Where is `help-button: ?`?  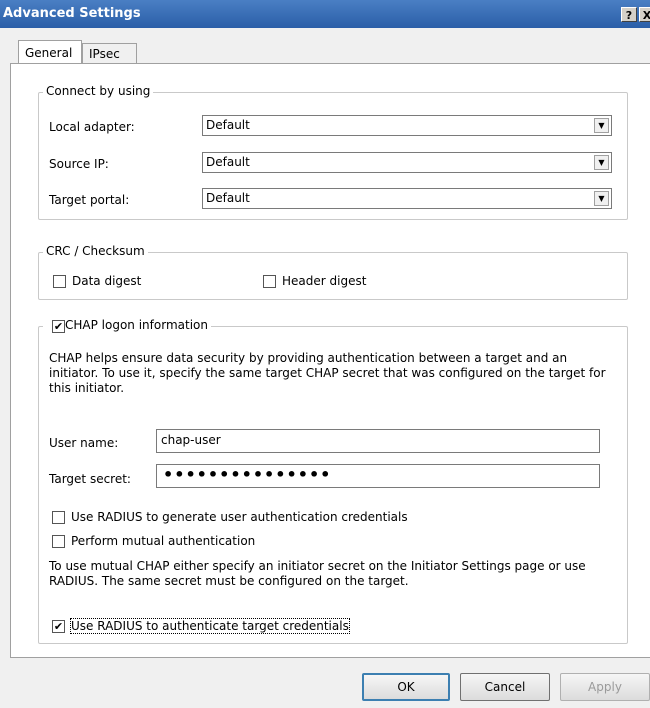 help-button: ? is located at coordinates (629, 14).